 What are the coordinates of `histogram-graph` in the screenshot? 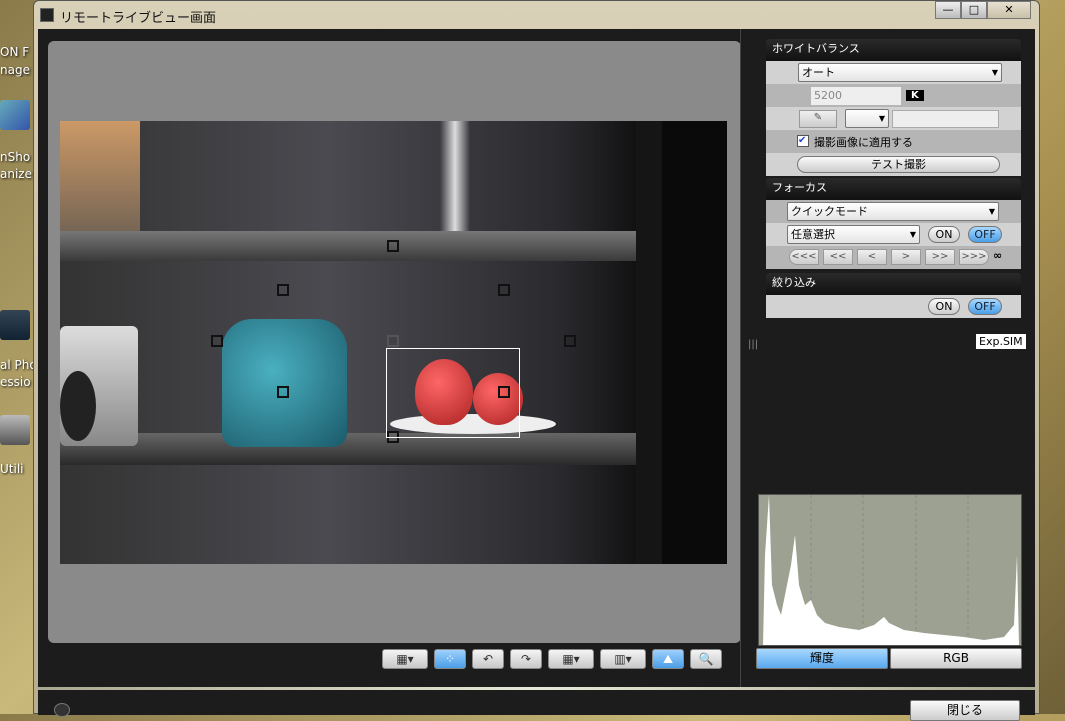 It's located at (891, 570).